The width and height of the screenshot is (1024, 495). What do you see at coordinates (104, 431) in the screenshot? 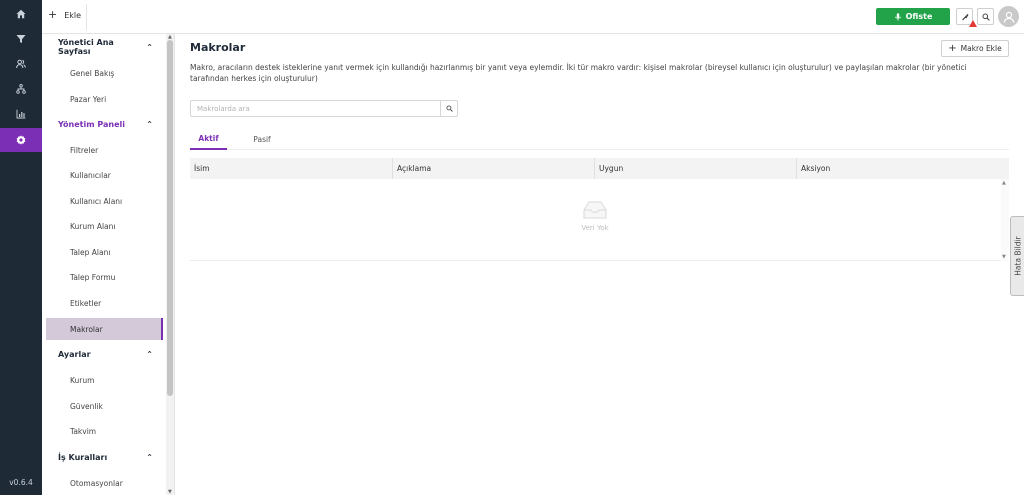
I see `menu-item-calendar: Takvim` at bounding box center [104, 431].